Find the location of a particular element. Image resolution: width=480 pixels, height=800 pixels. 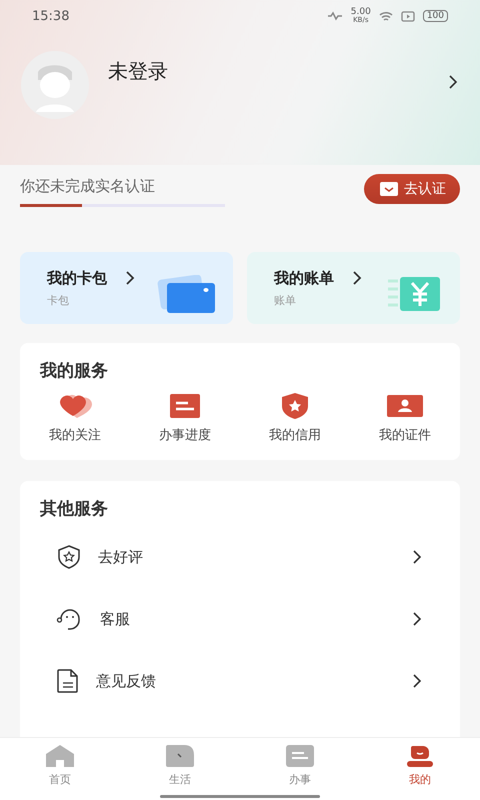

card-title: 我的卡包 is located at coordinates (77, 278).